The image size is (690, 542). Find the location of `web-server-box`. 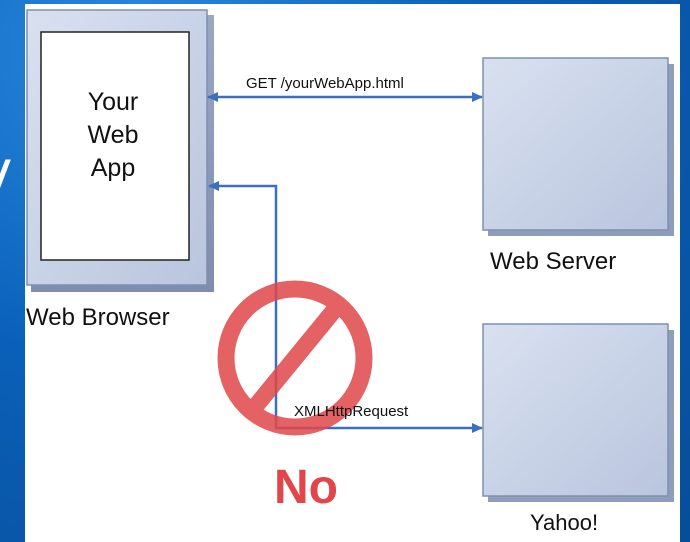

web-server-box is located at coordinates (578, 146).